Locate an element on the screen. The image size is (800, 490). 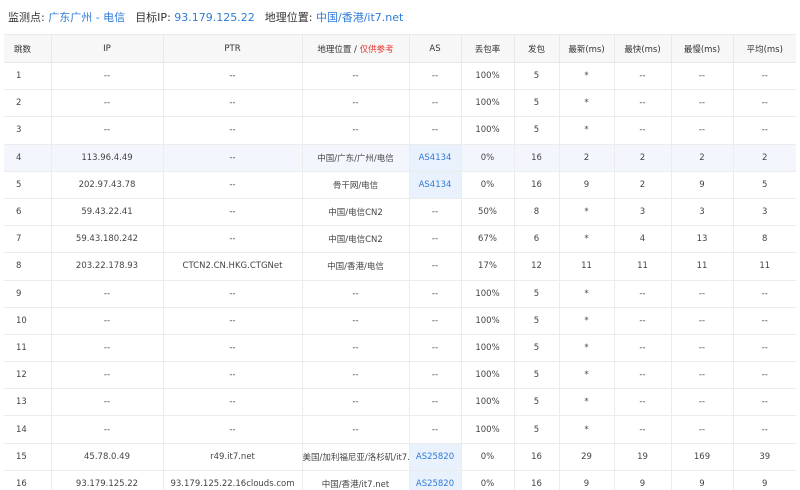
col-geo-label: 地理位置 is located at coordinates (334, 49).